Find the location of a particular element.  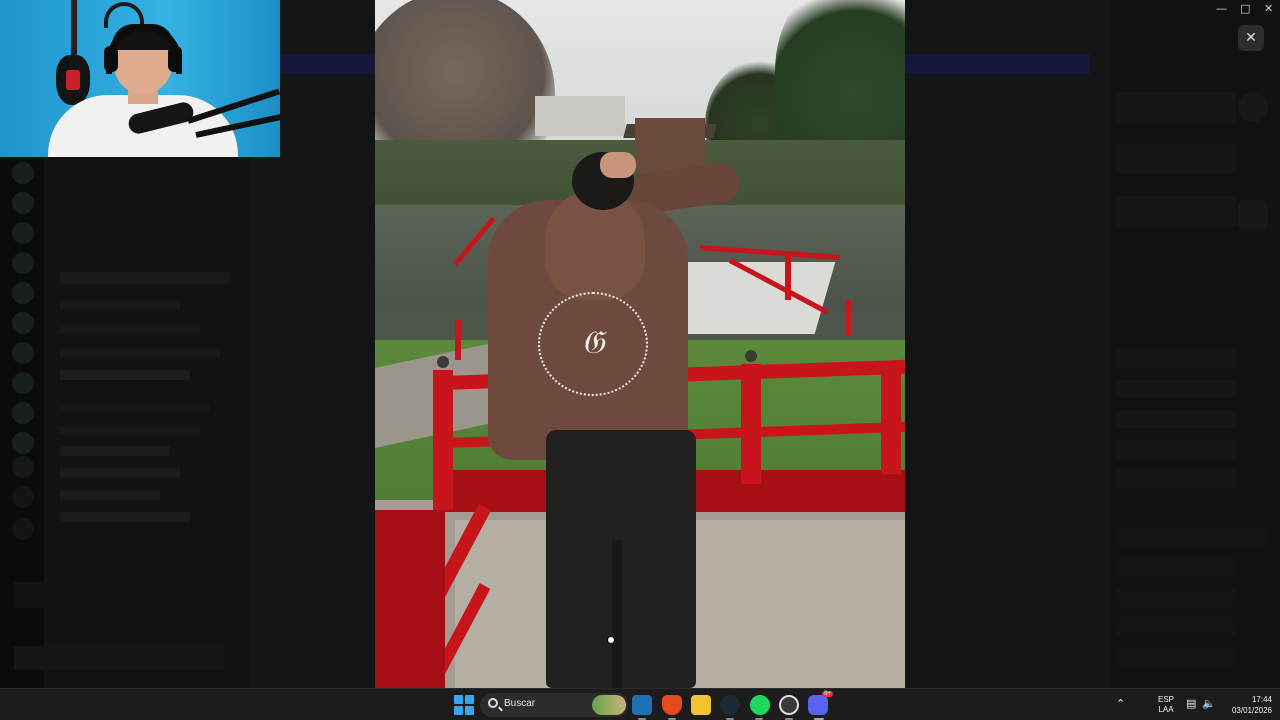

mouse-cursor is located at coordinates (611, 640).